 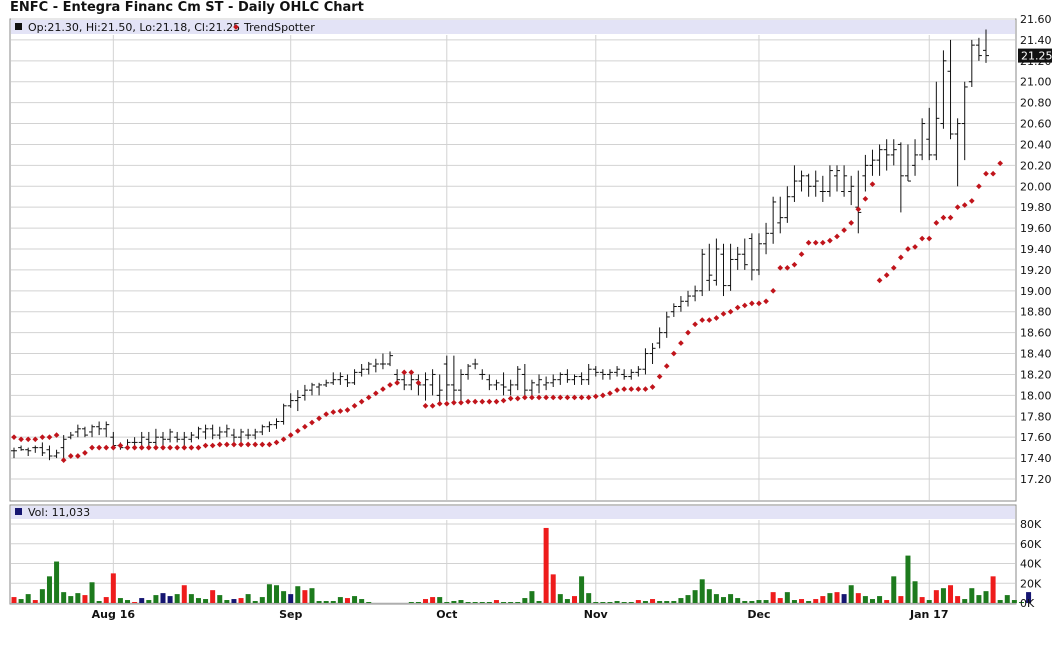 What do you see at coordinates (18, 26) in the screenshot?
I see `ohlc-legend-swatch` at bounding box center [18, 26].